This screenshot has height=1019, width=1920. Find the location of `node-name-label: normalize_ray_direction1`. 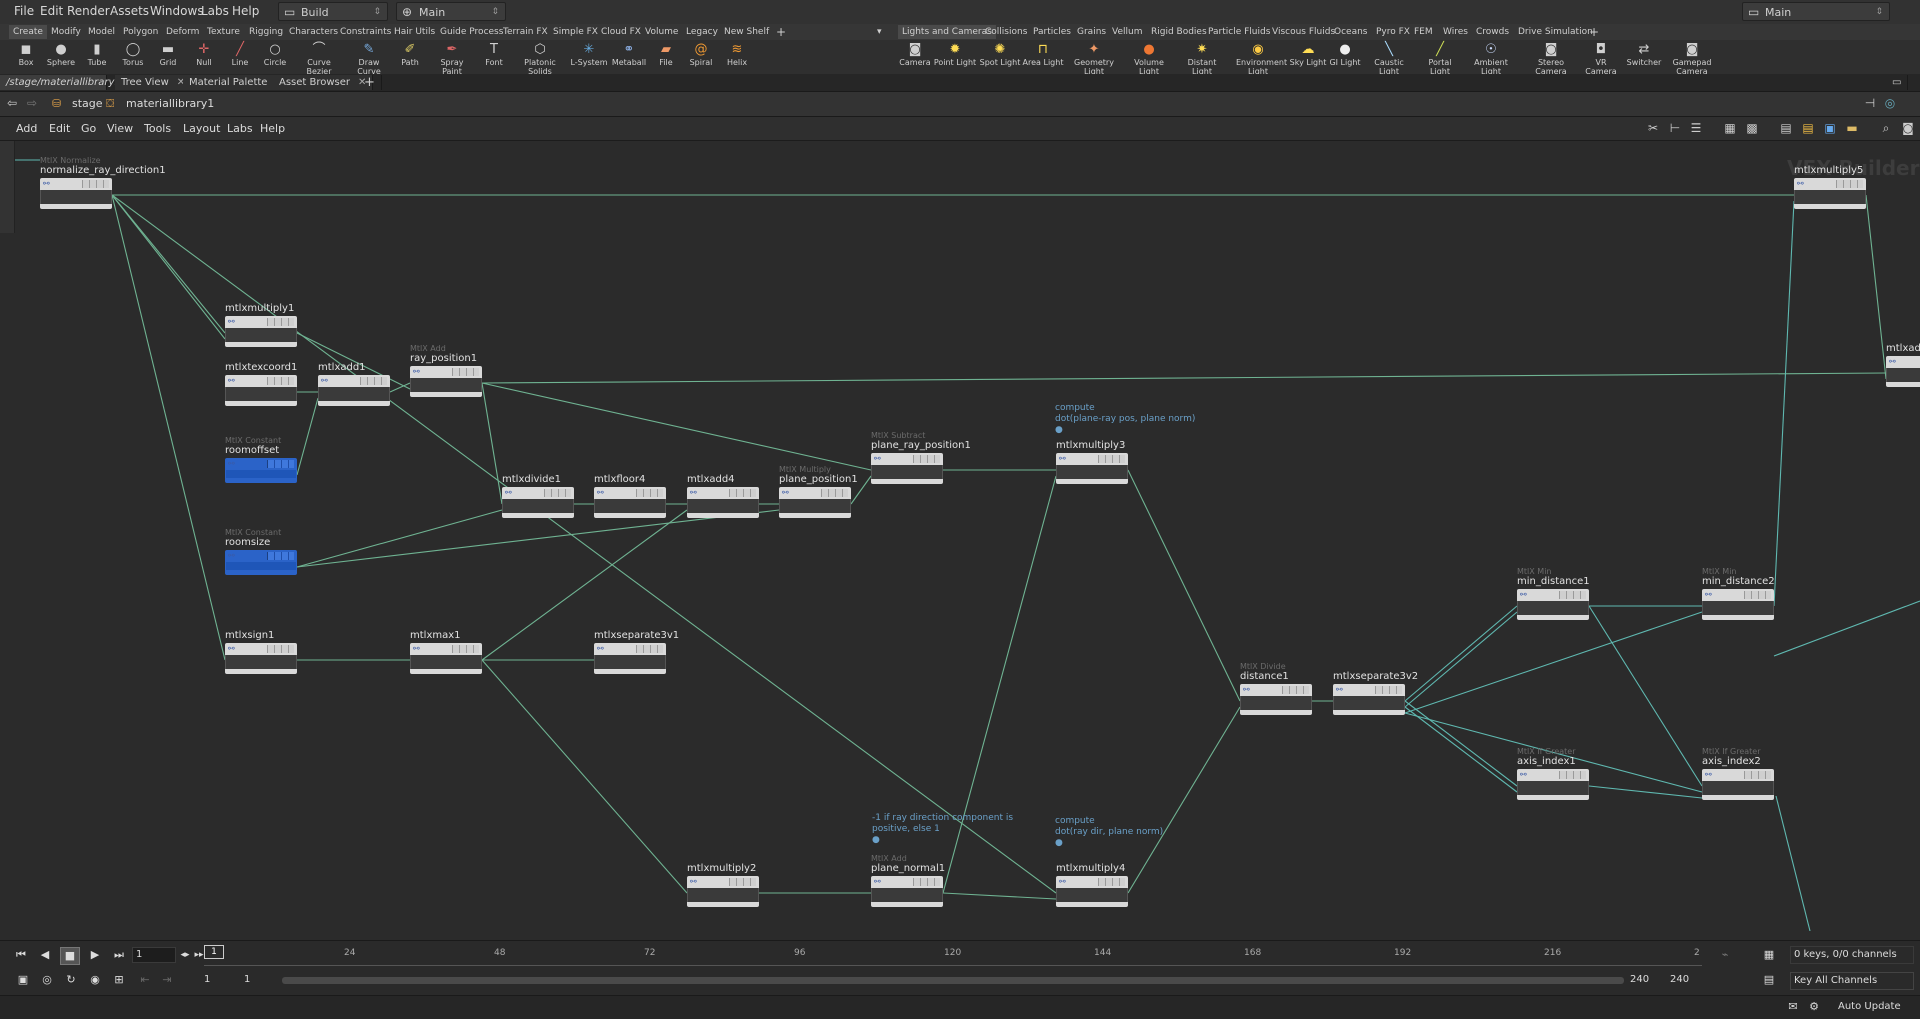

node-name-label: normalize_ray_direction1 is located at coordinates (103, 170).